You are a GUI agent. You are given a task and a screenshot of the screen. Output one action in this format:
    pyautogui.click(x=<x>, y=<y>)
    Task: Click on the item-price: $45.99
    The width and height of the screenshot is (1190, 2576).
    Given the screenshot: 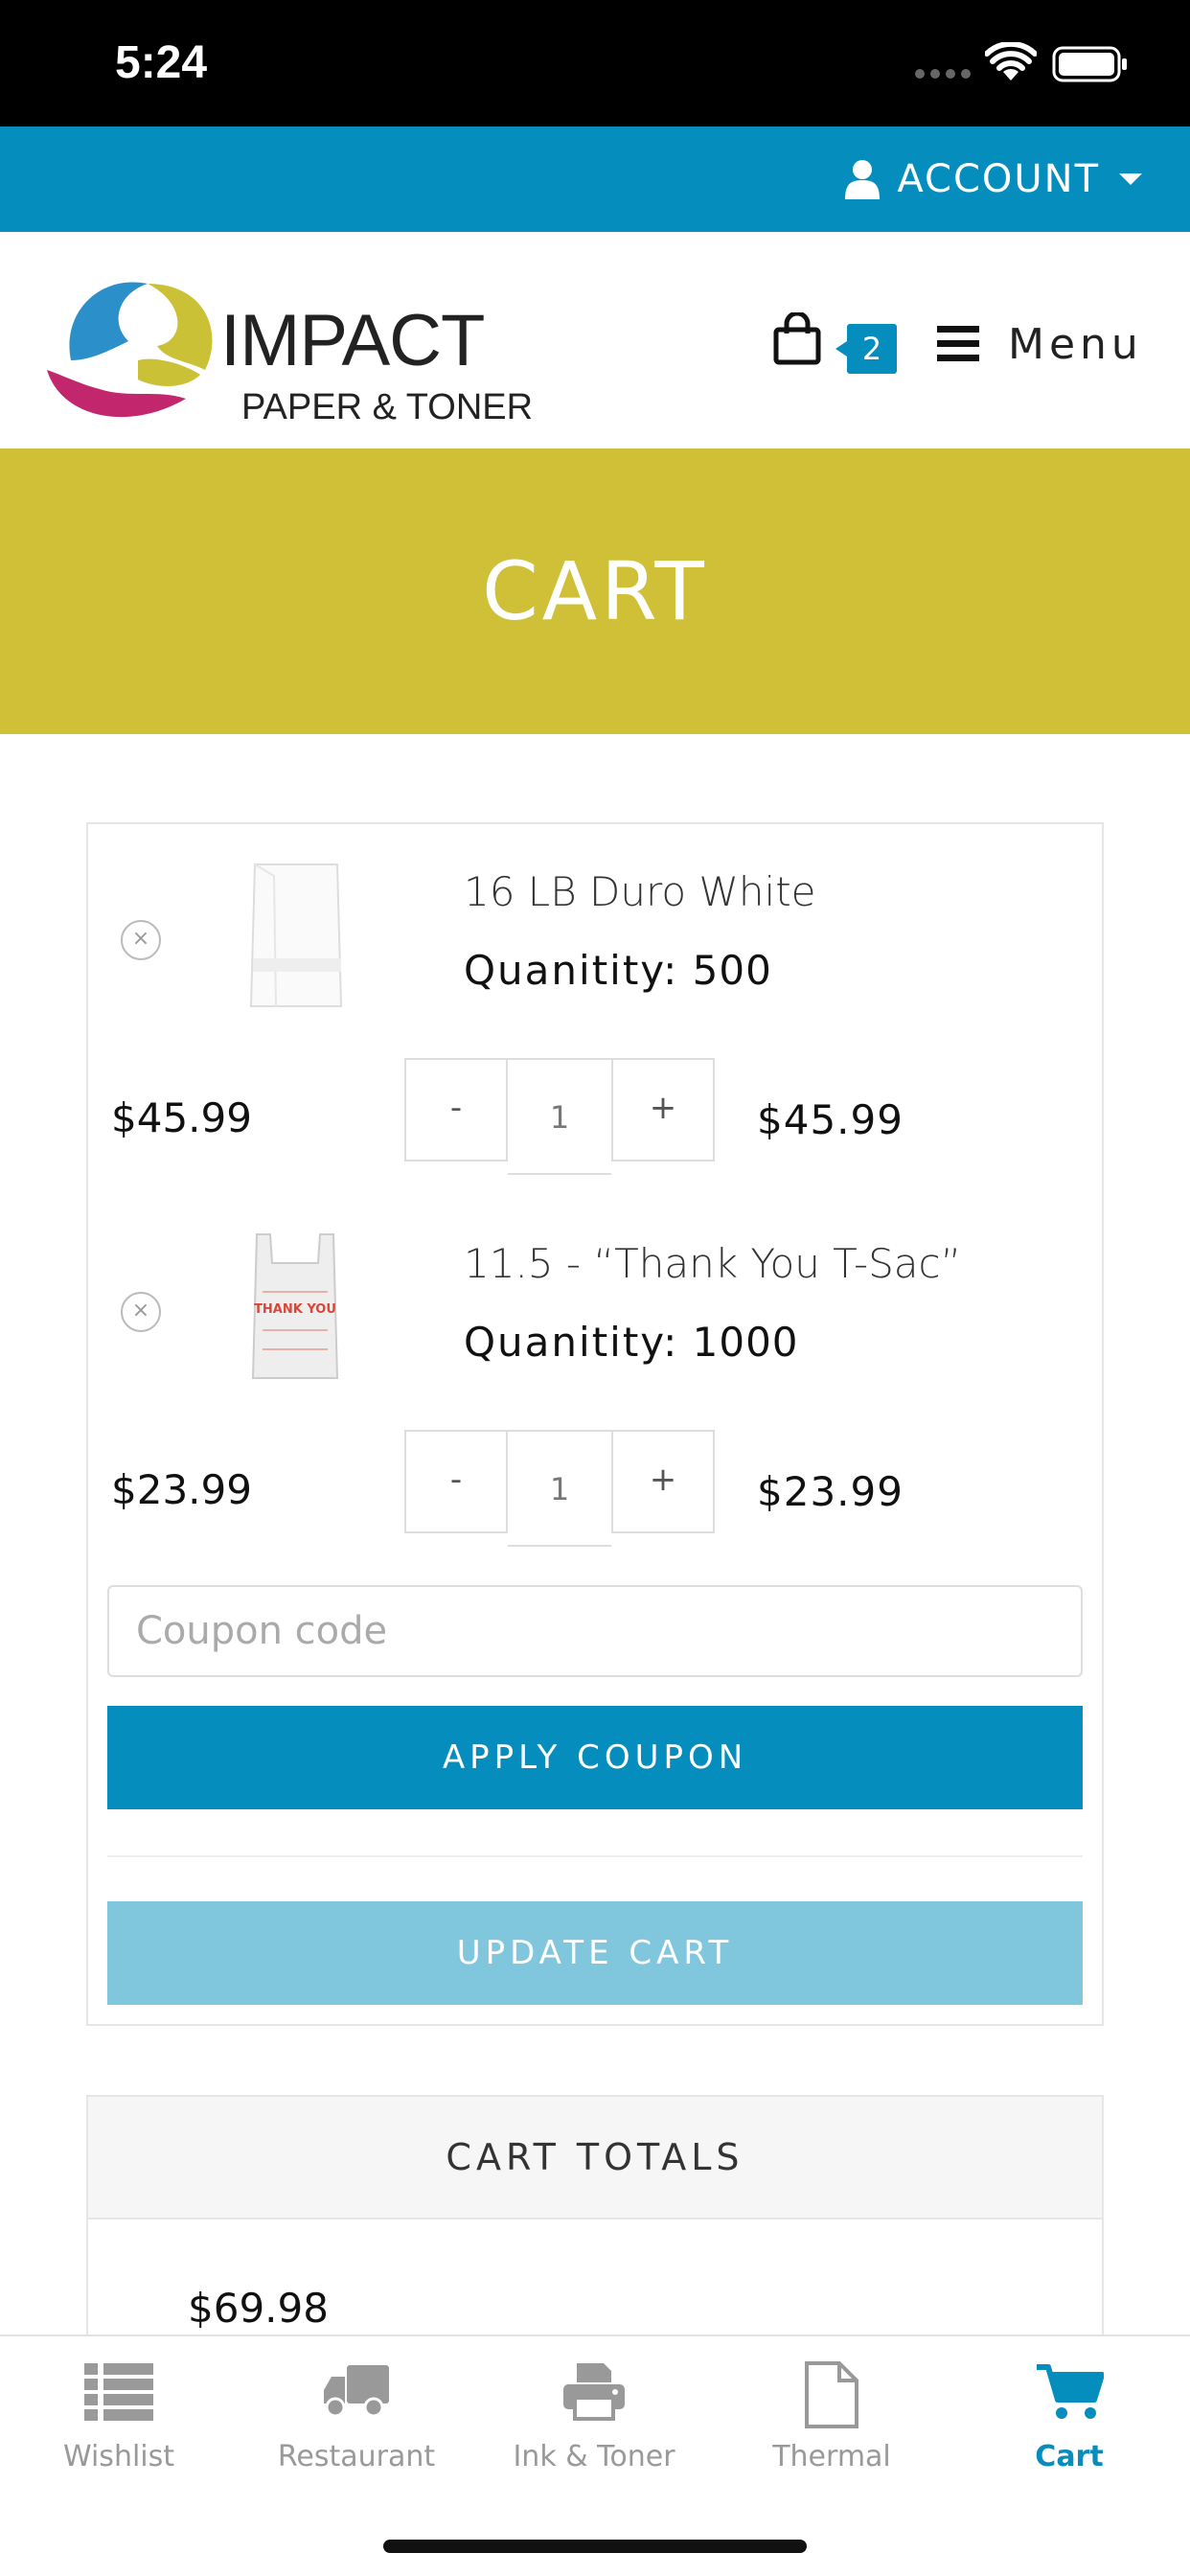 What is the action you would take?
    pyautogui.click(x=182, y=1117)
    